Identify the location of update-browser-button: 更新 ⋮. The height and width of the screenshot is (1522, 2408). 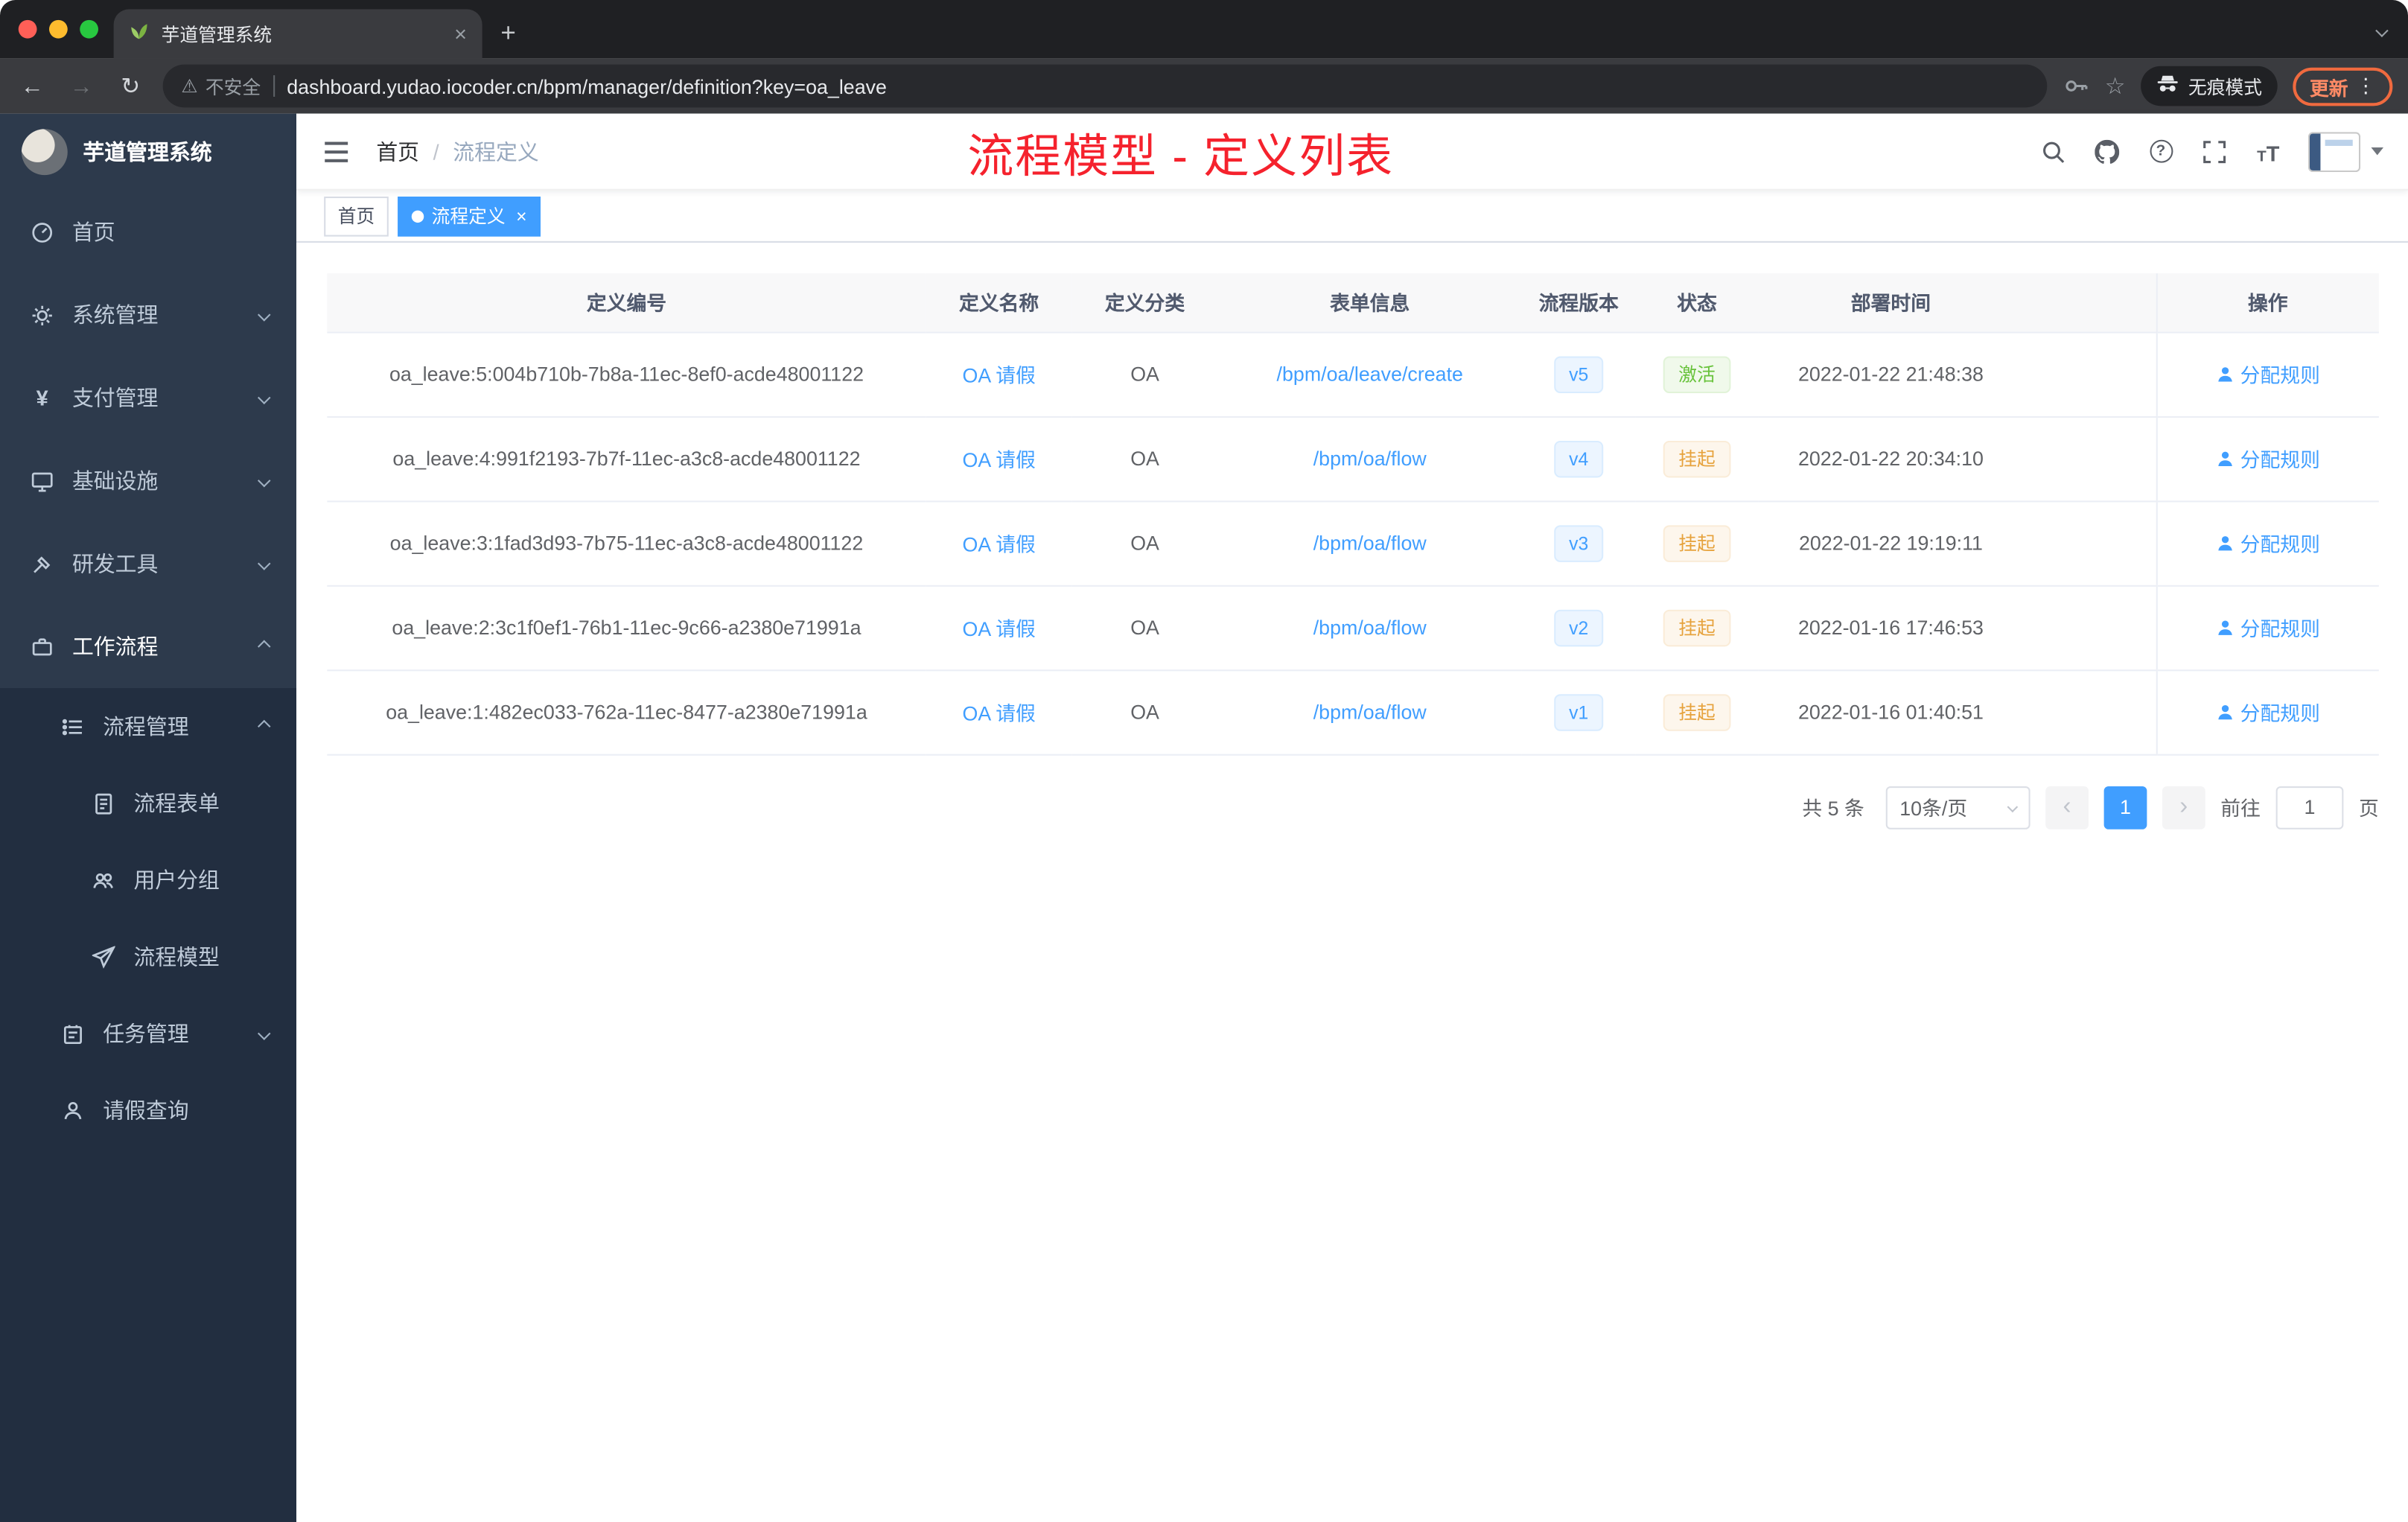
(2343, 86).